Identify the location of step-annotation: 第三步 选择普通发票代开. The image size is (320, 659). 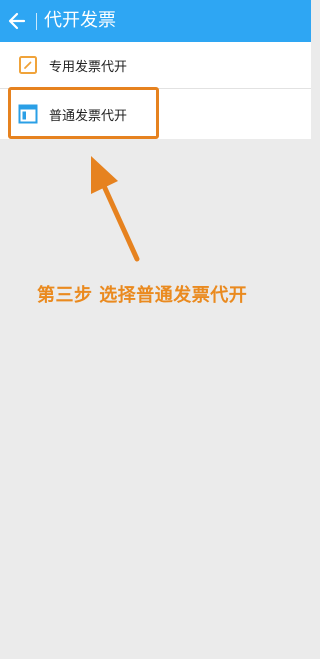
(142, 295).